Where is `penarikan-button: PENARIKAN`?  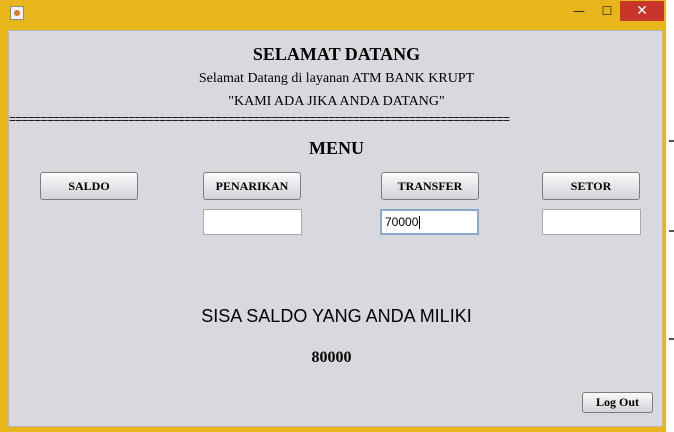
penarikan-button: PENARIKAN is located at coordinates (252, 186).